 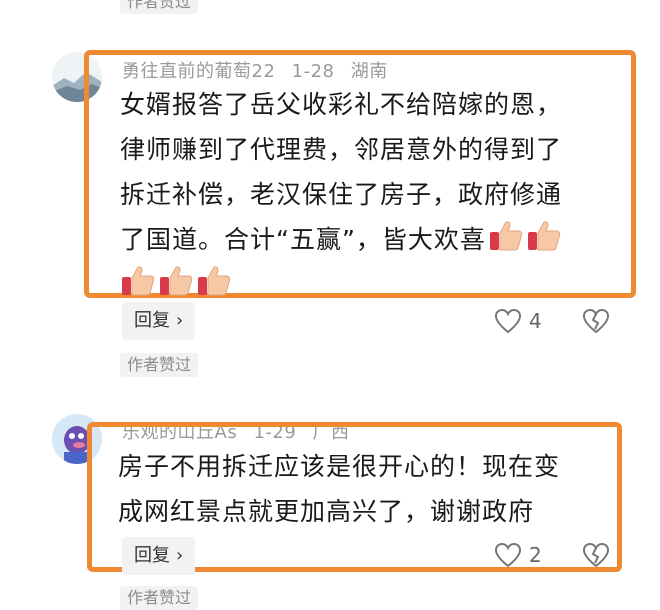 What do you see at coordinates (372, 284) in the screenshot?
I see `emoji-line` at bounding box center [372, 284].